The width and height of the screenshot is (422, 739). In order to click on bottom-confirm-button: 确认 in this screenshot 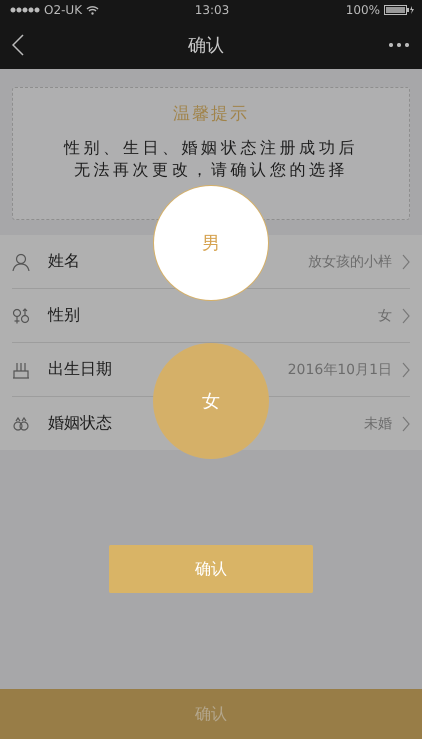, I will do `click(211, 714)`.